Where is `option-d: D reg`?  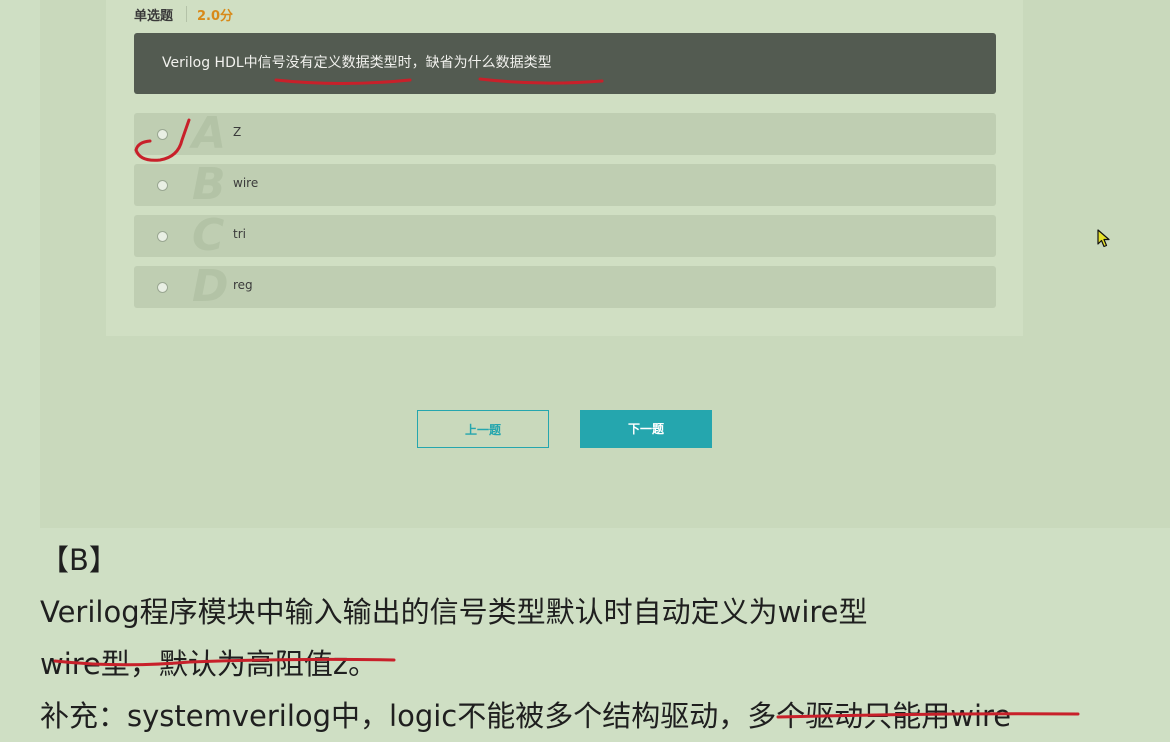 option-d: D reg is located at coordinates (565, 286).